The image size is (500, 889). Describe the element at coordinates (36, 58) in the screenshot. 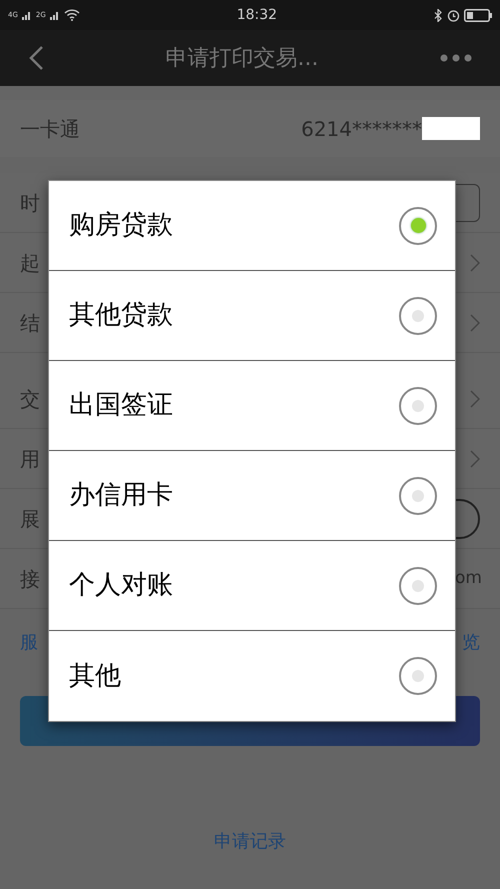

I see `back-icon` at that location.